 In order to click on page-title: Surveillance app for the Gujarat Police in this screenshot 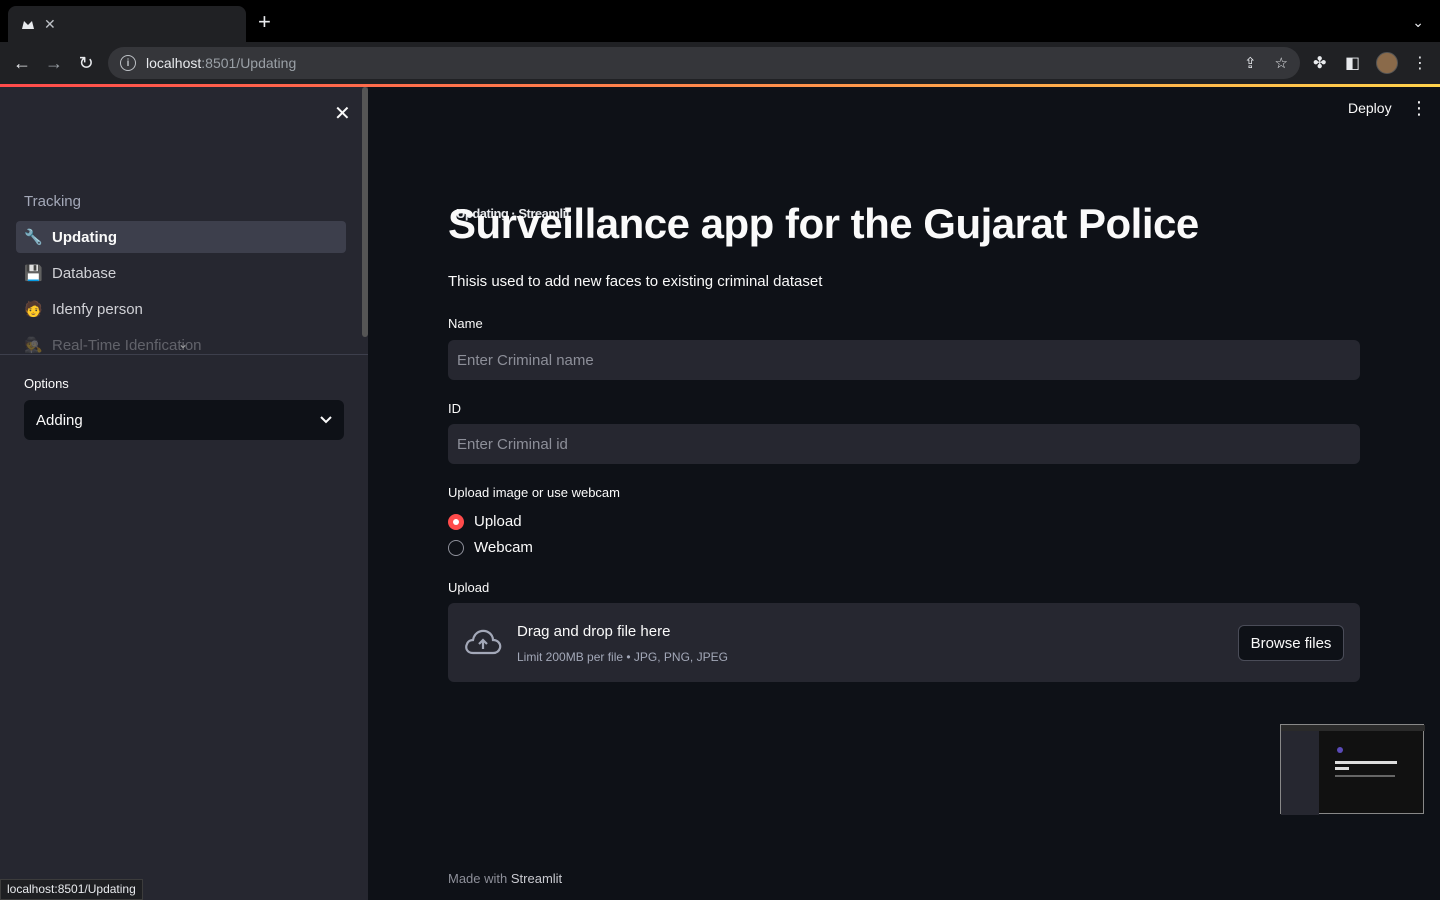, I will do `click(823, 223)`.